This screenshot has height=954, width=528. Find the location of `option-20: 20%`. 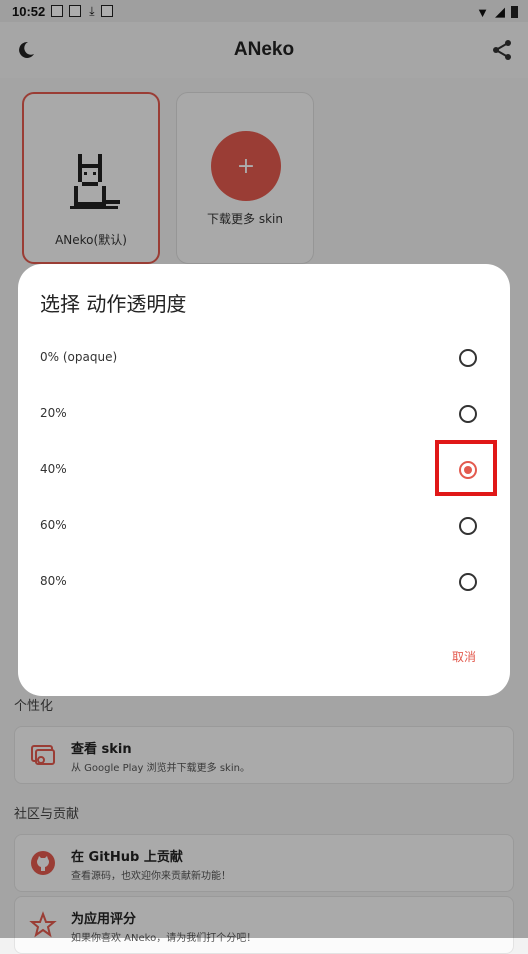

option-20: 20% is located at coordinates (264, 414).